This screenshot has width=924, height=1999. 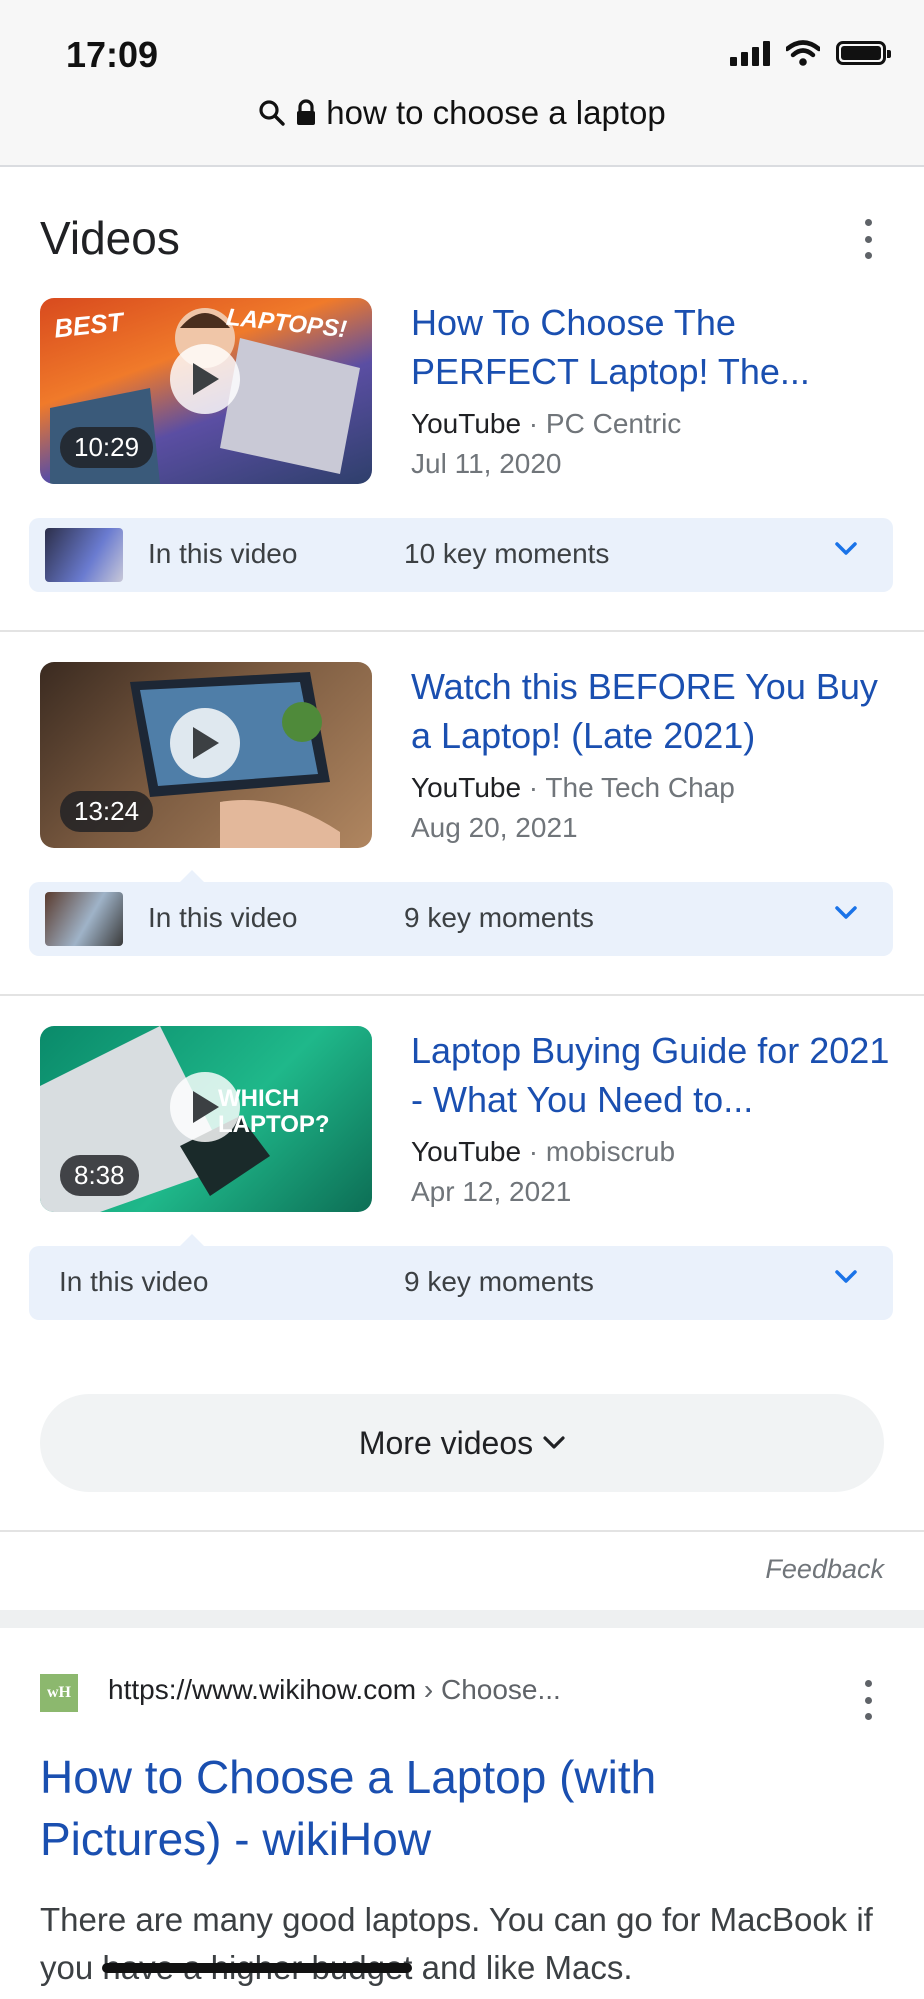 I want to click on thumbnail-text-which-laptop: WHICH LAPTOP?, so click(x=274, y=1111).